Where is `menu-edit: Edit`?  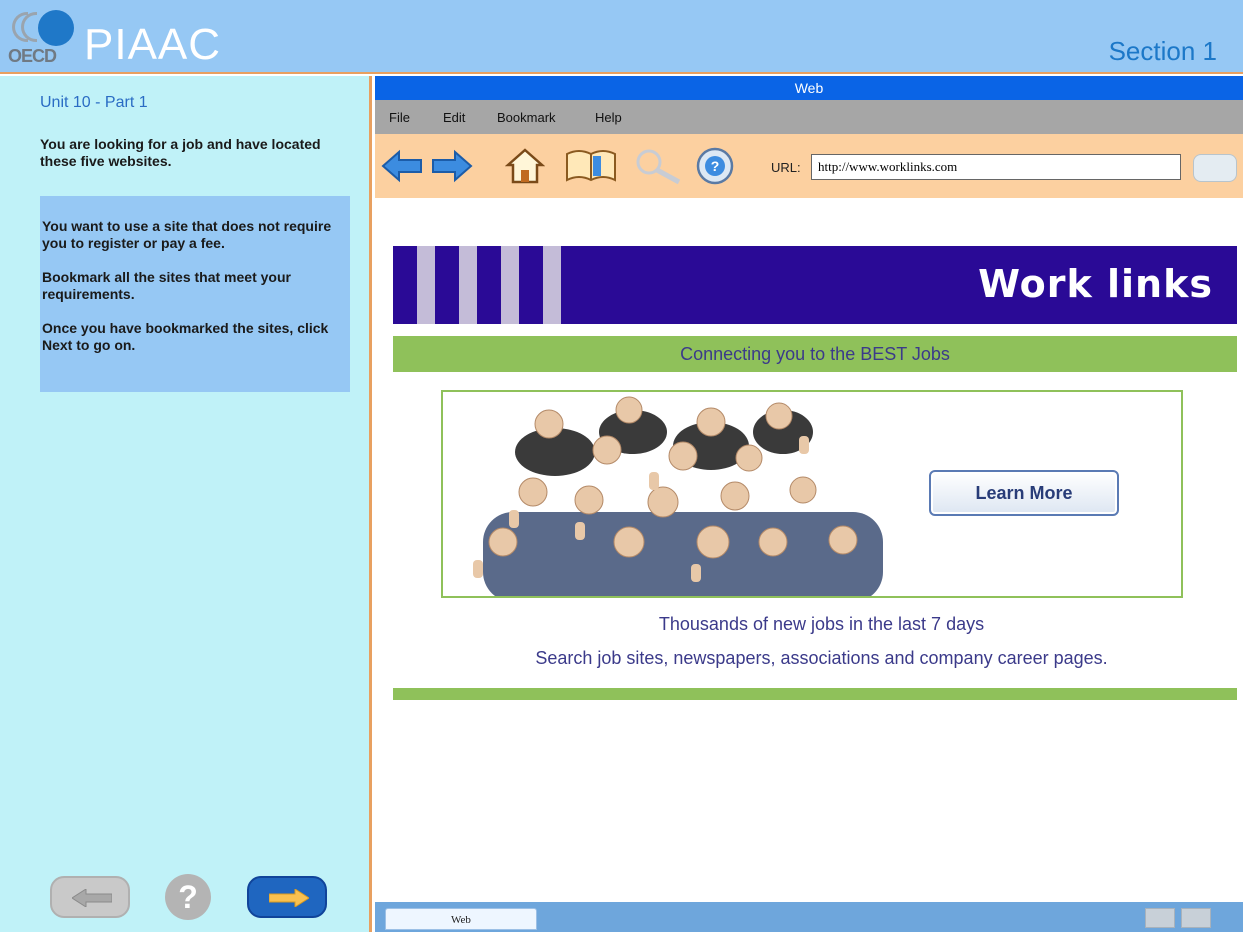
menu-edit: Edit is located at coordinates (454, 117).